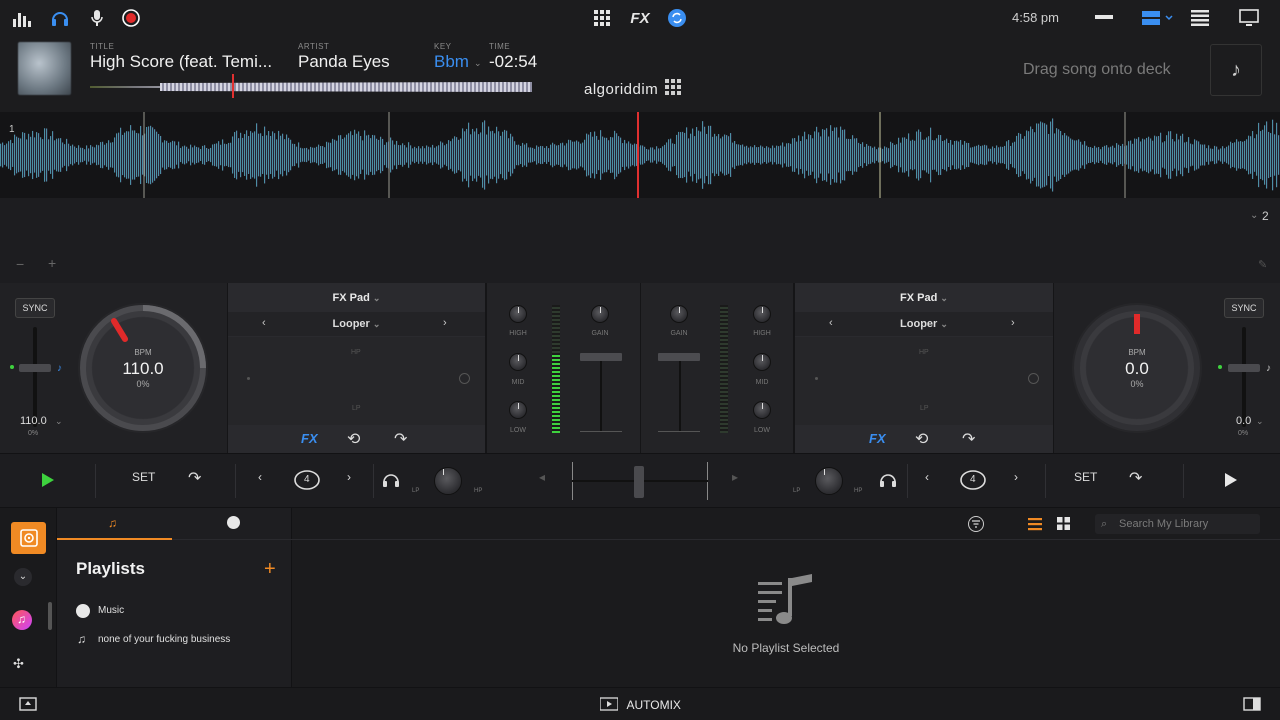  What do you see at coordinates (270, 569) in the screenshot?
I see `add-playlist-icon: +` at bounding box center [270, 569].